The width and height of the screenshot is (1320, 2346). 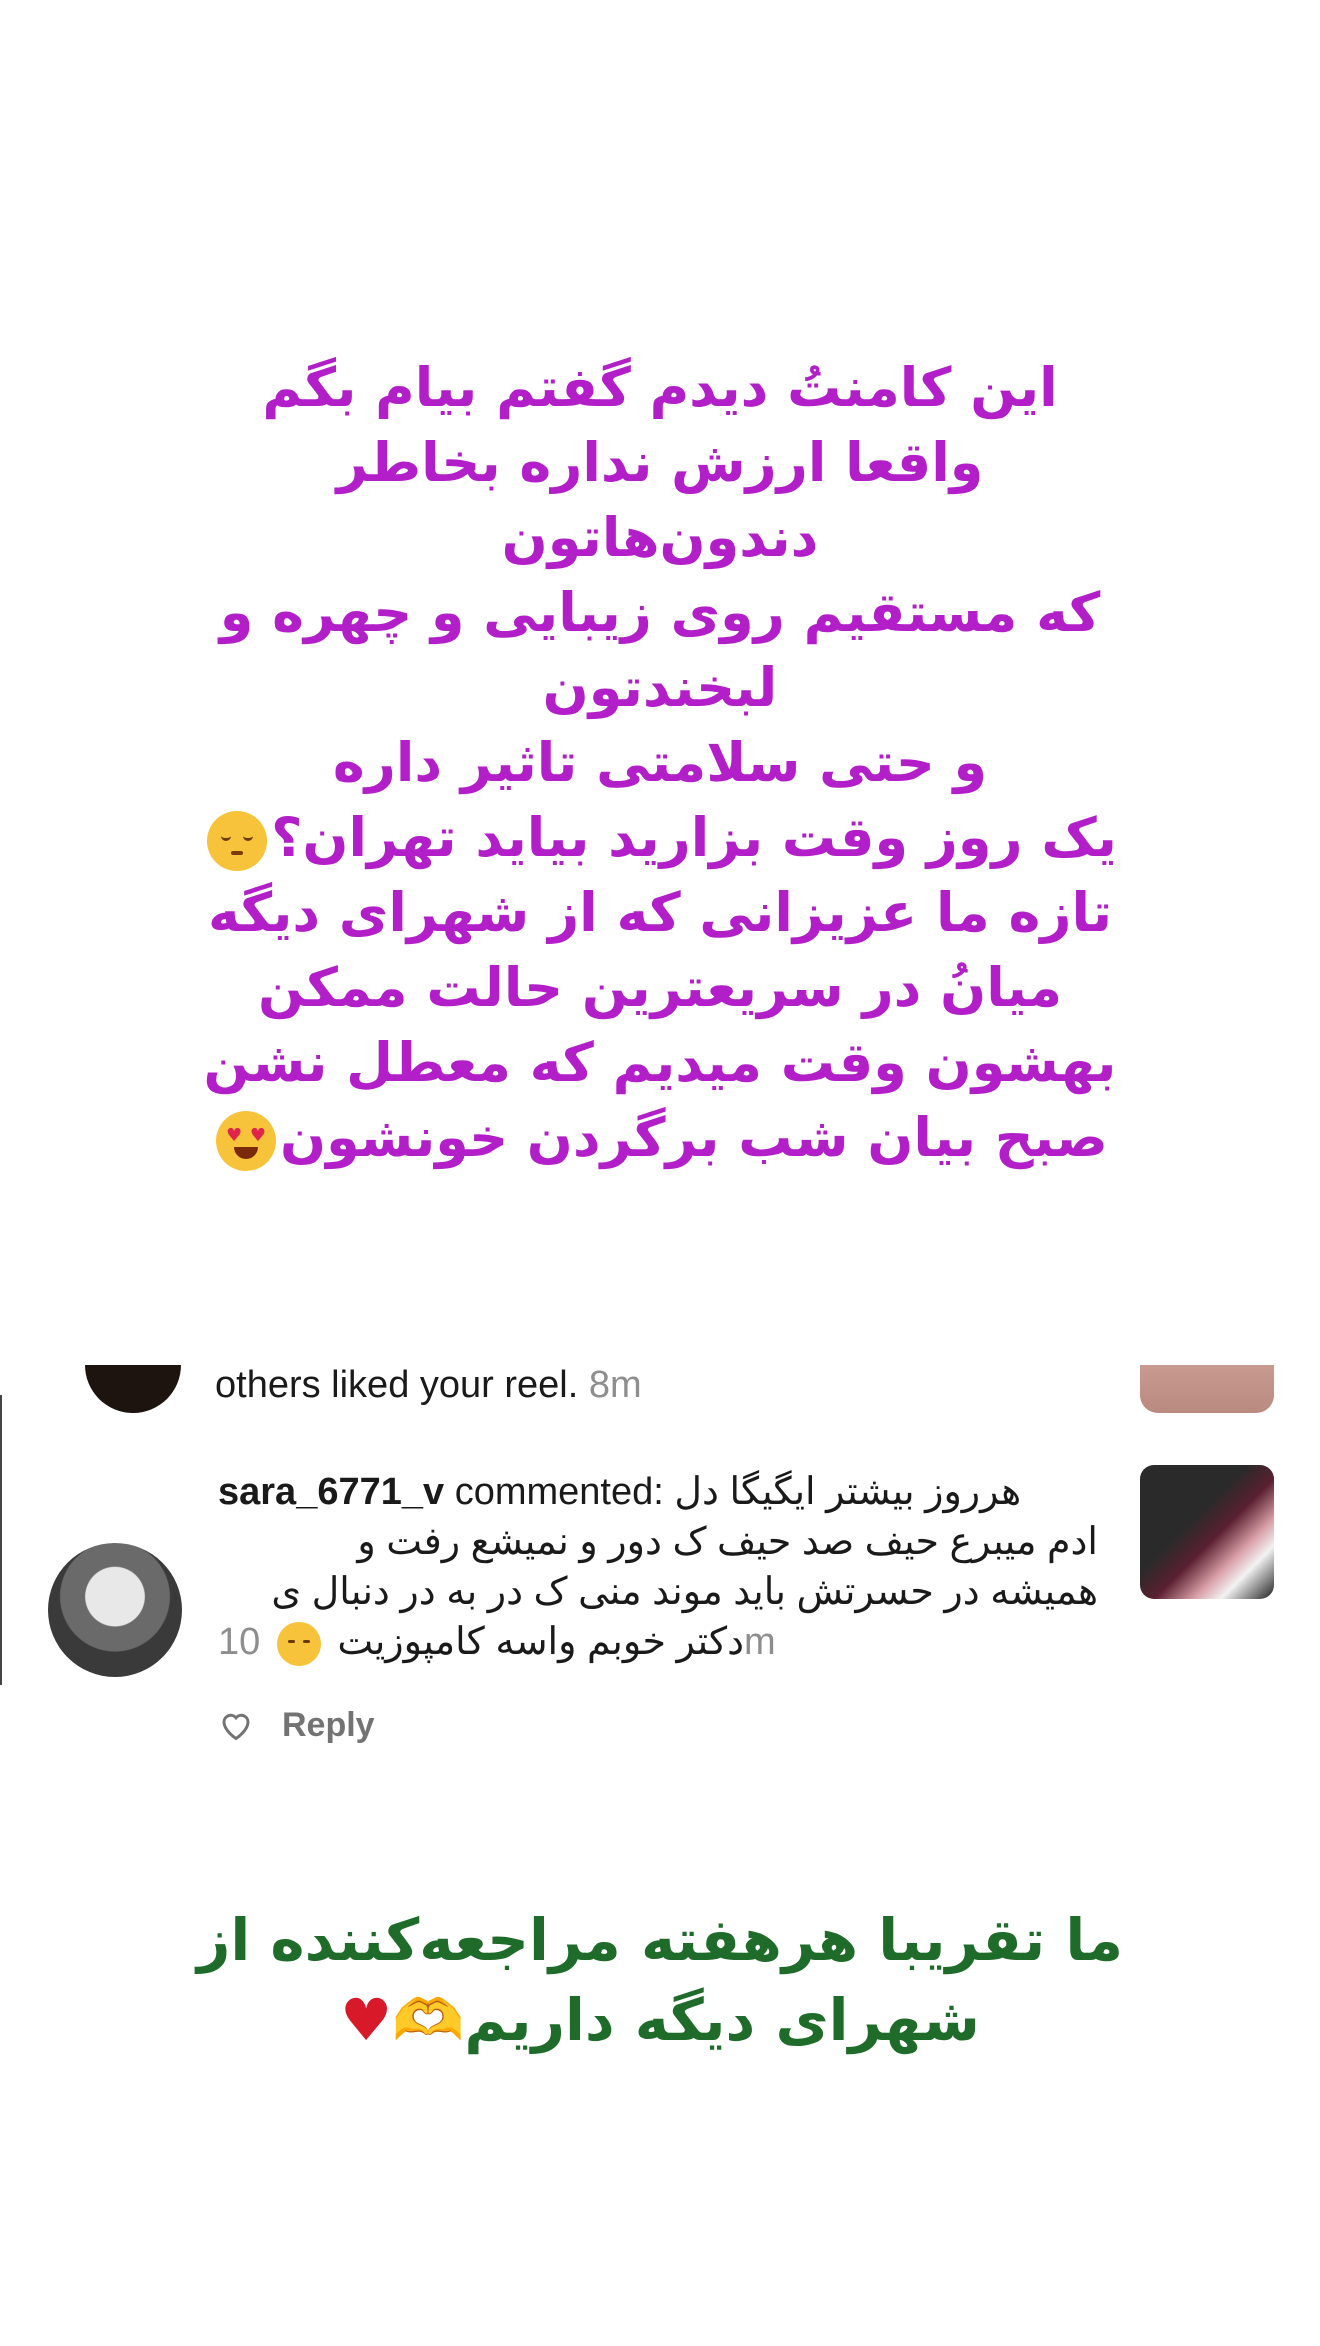 I want to click on comment-last-line: دکتر خوبم واسه کامپوزیت 10m, so click(x=658, y=1642).